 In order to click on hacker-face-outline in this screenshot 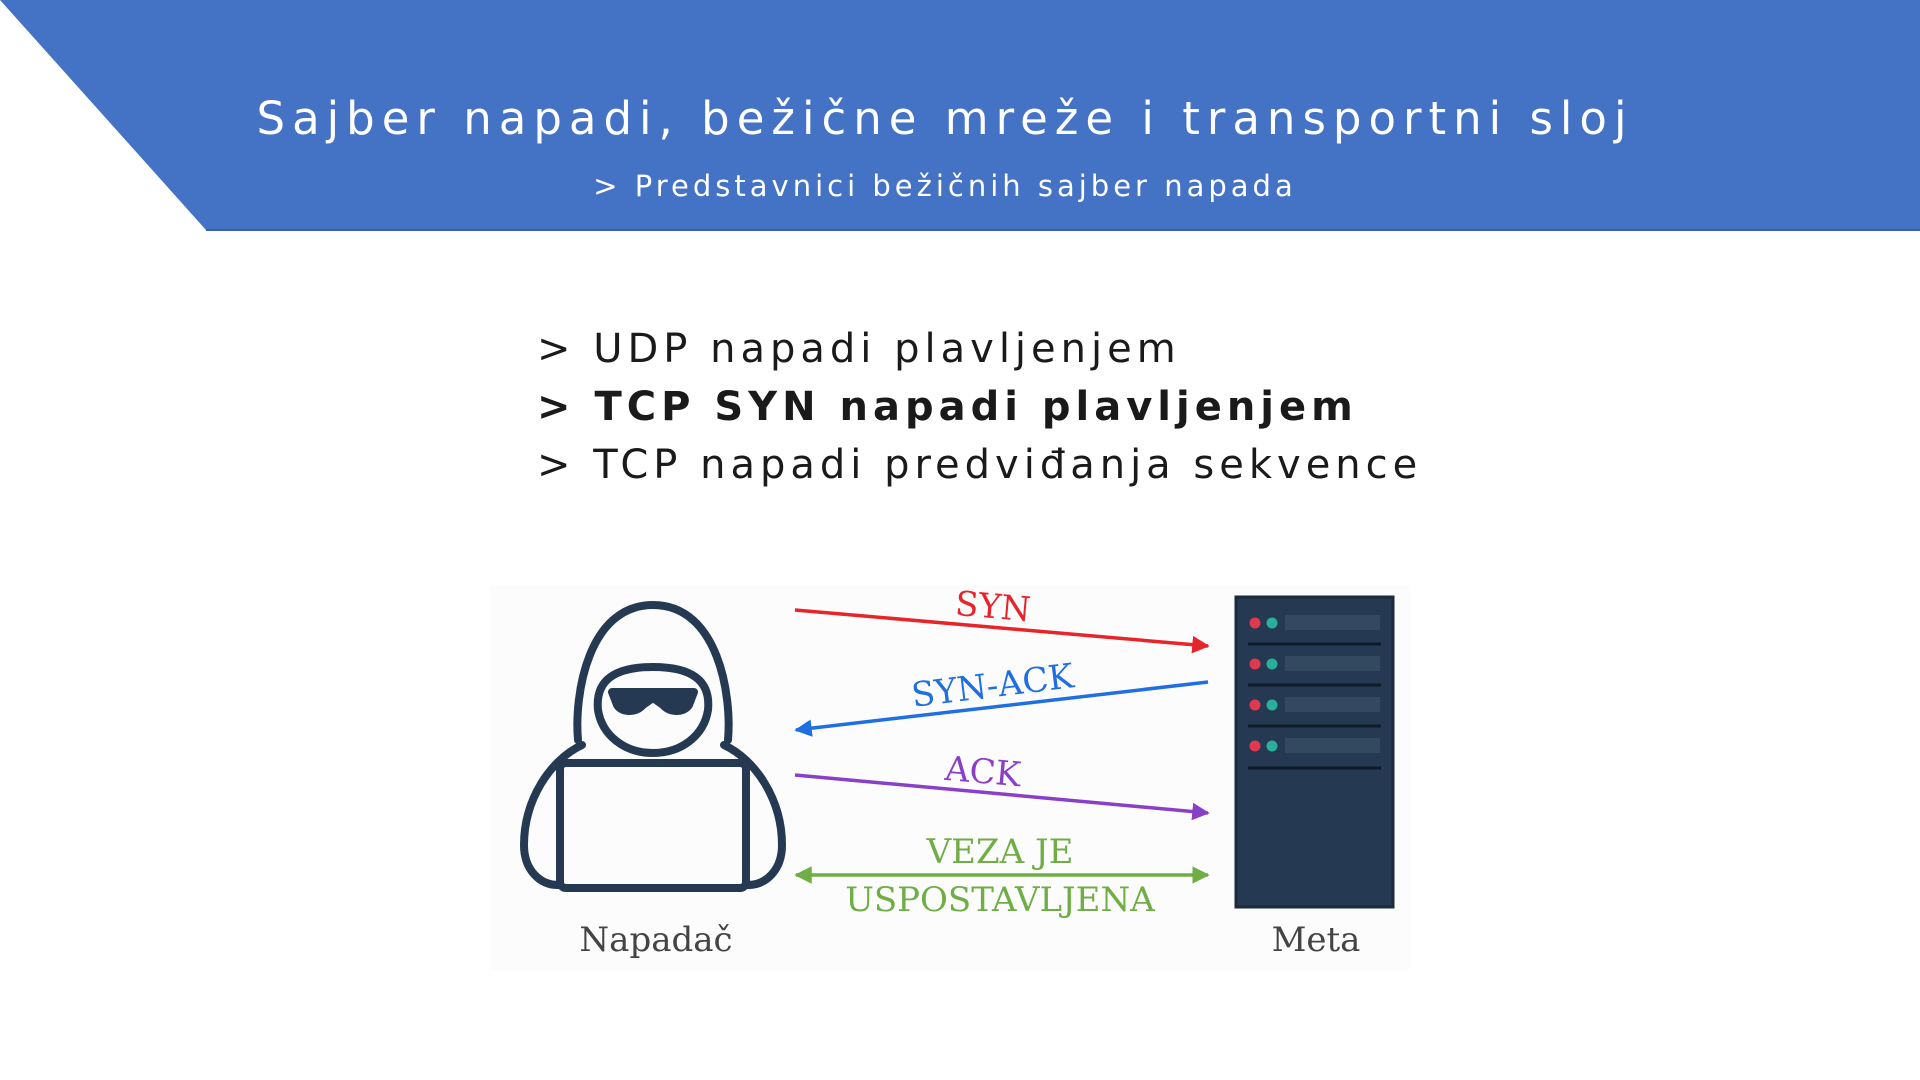, I will do `click(653, 710)`.